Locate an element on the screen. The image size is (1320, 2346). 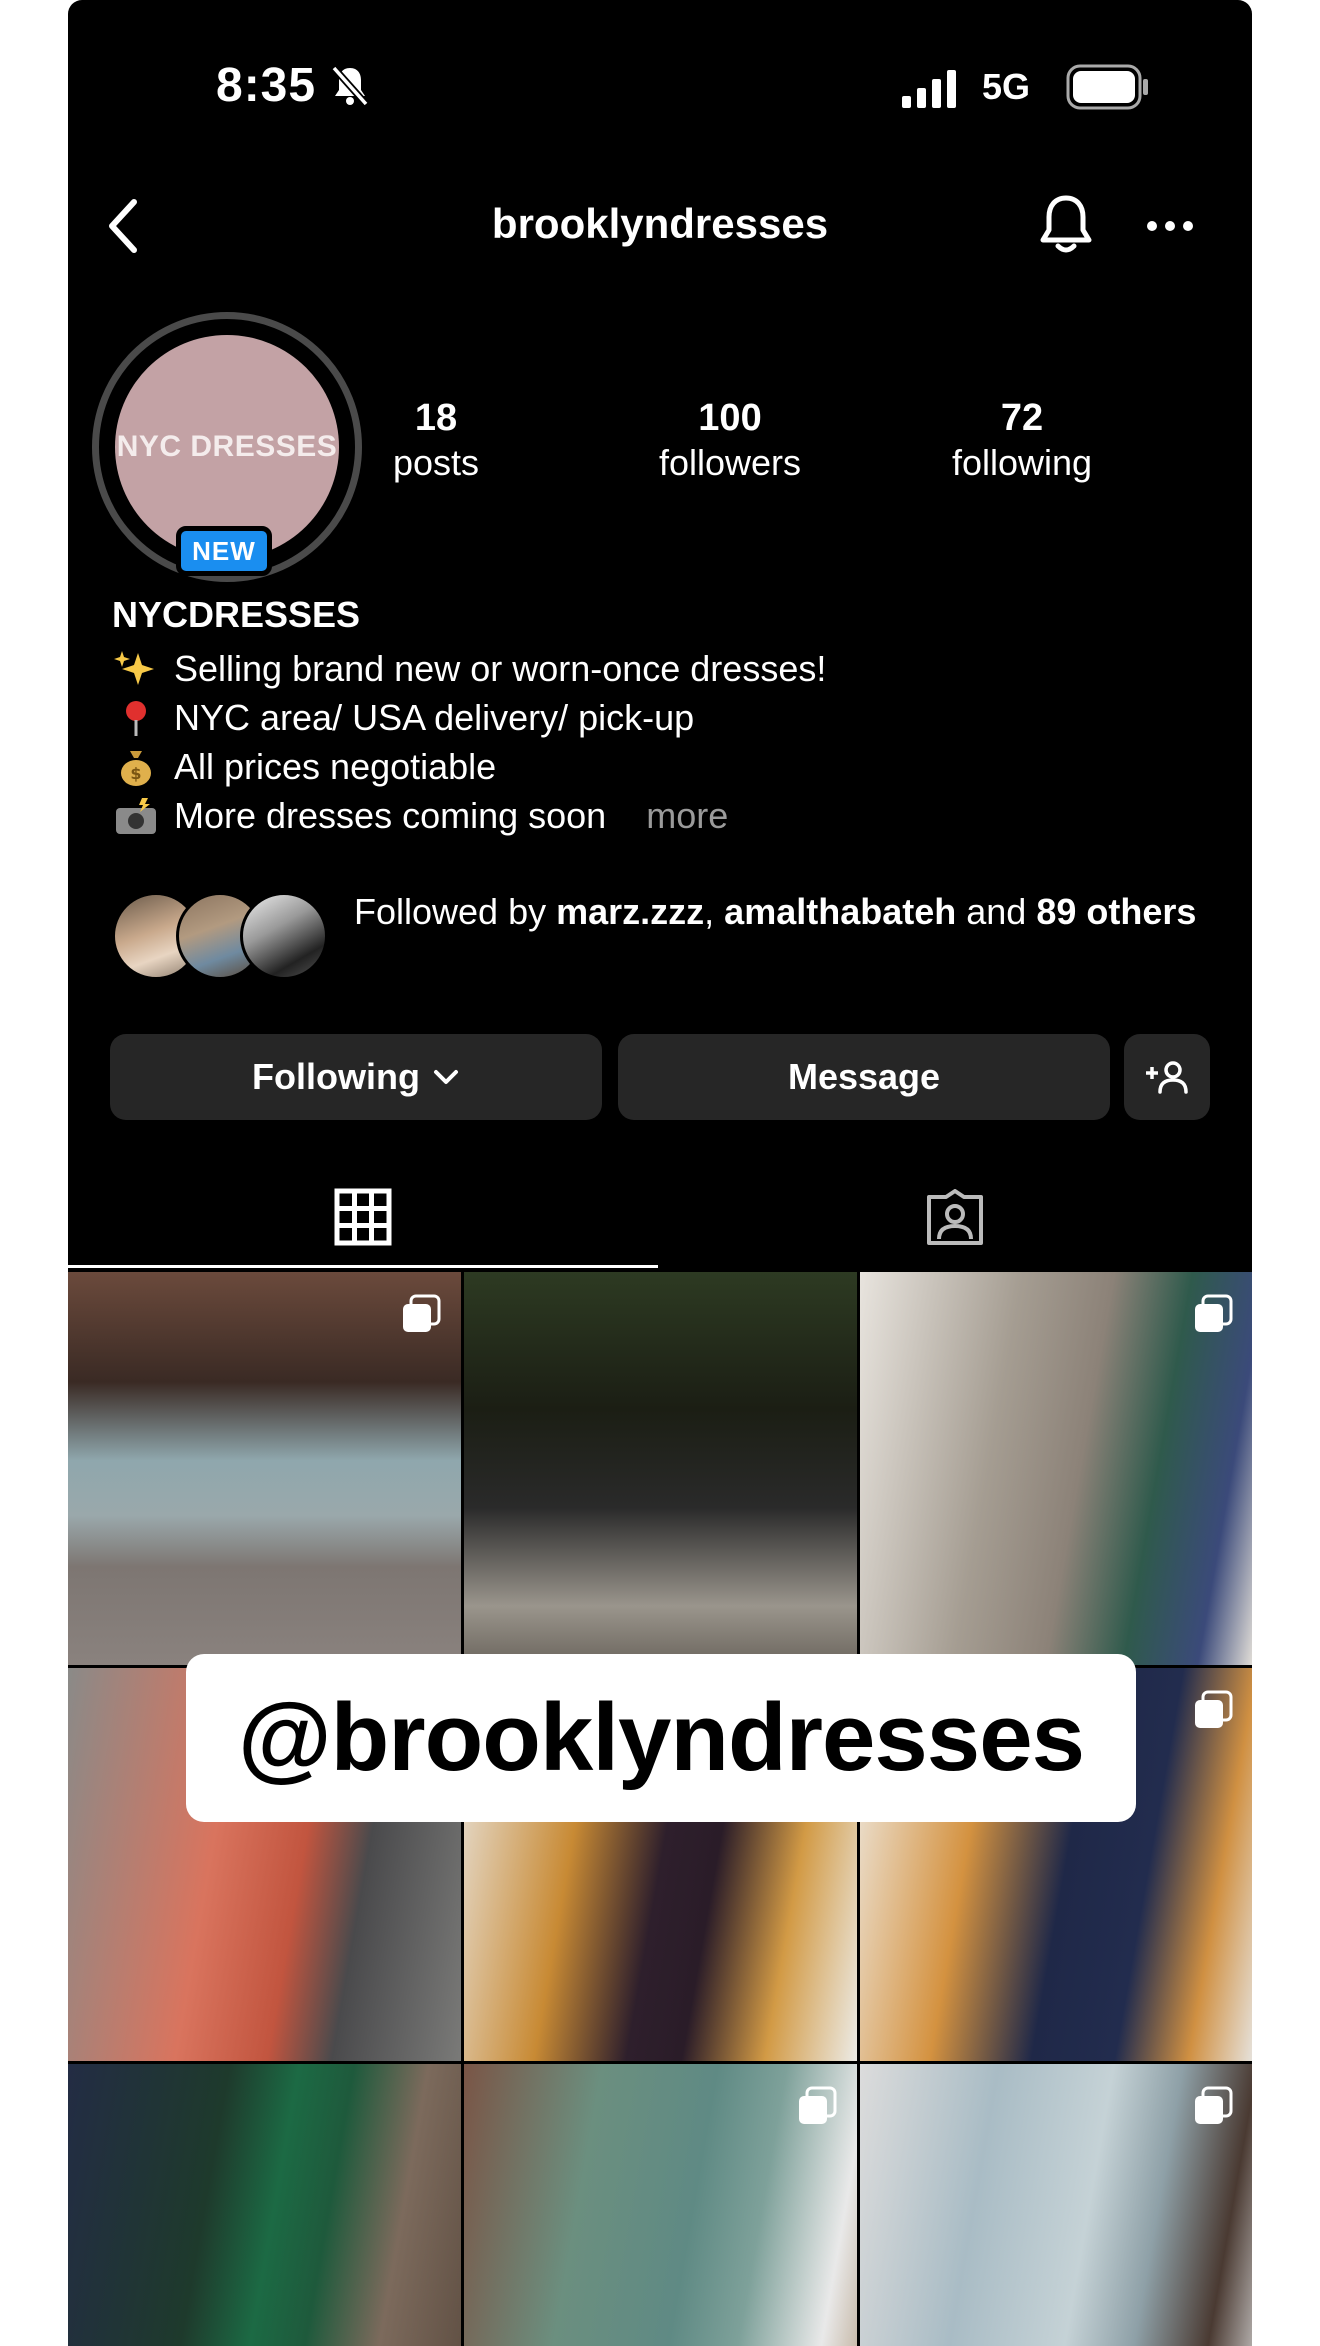
bio-line: Selling brand new or worn-once dresses! is located at coordinates (469, 668).